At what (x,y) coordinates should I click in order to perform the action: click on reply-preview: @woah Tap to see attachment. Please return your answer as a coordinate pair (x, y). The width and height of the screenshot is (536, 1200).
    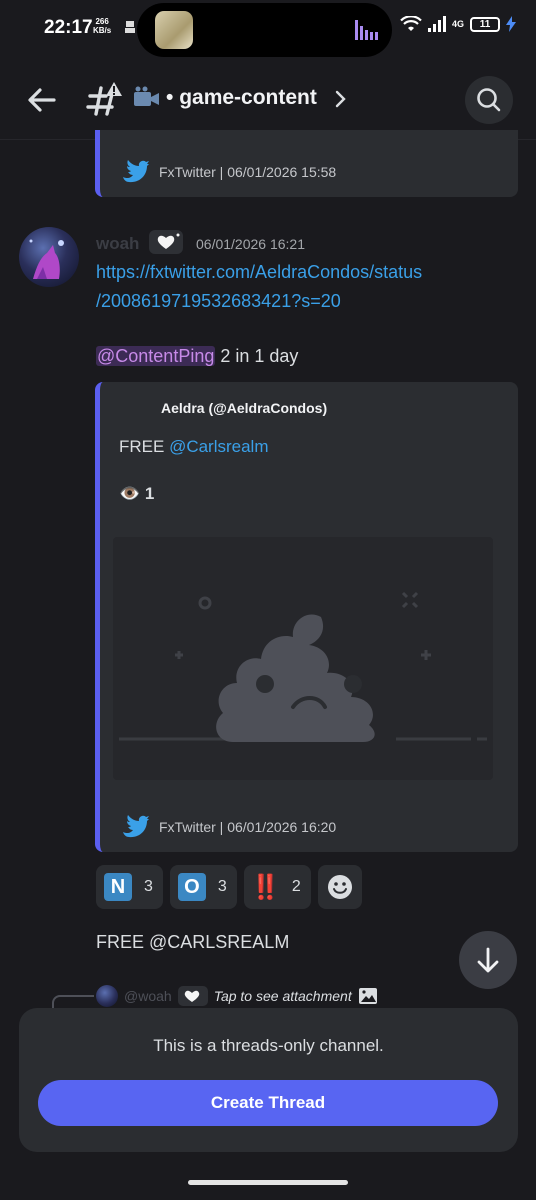
    Looking at the image, I should click on (237, 996).